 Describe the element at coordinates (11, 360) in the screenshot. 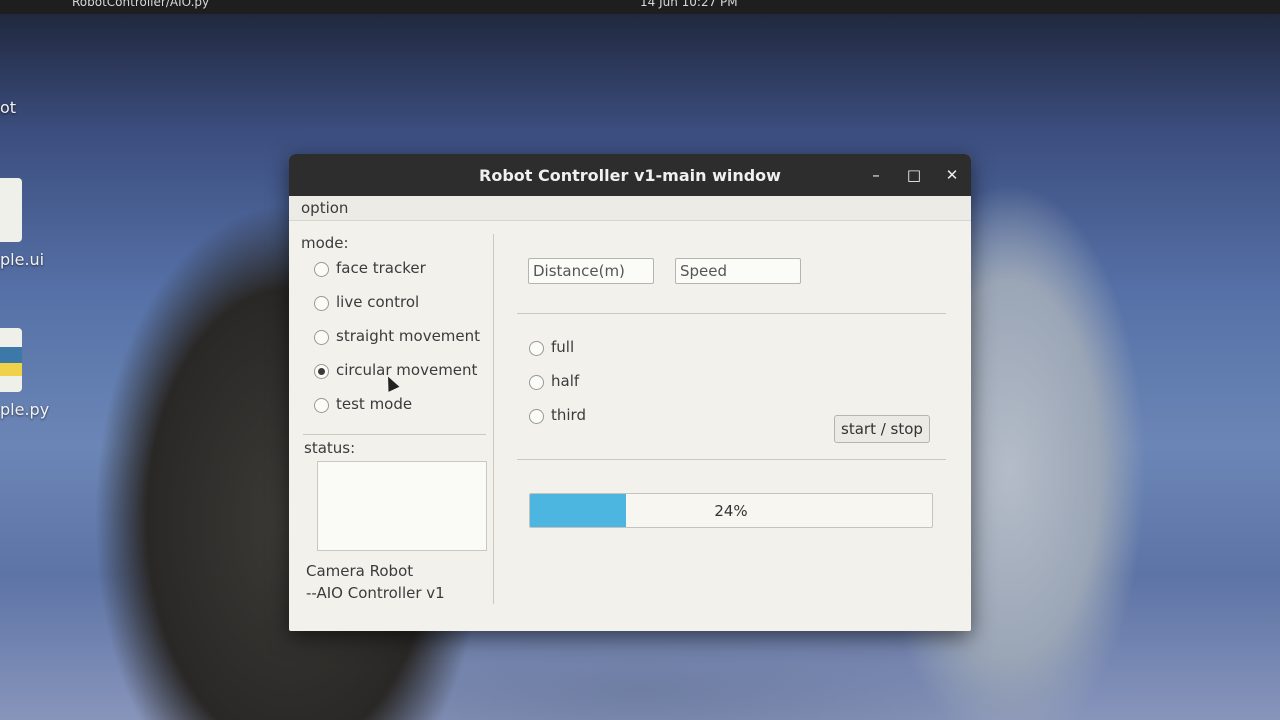

I see `python-file-icon` at that location.